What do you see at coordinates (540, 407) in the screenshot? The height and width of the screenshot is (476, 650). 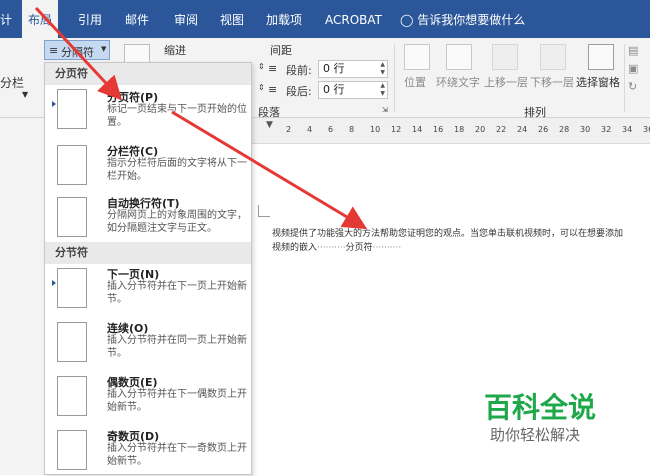 I see `watermark-title: 百科全说` at bounding box center [540, 407].